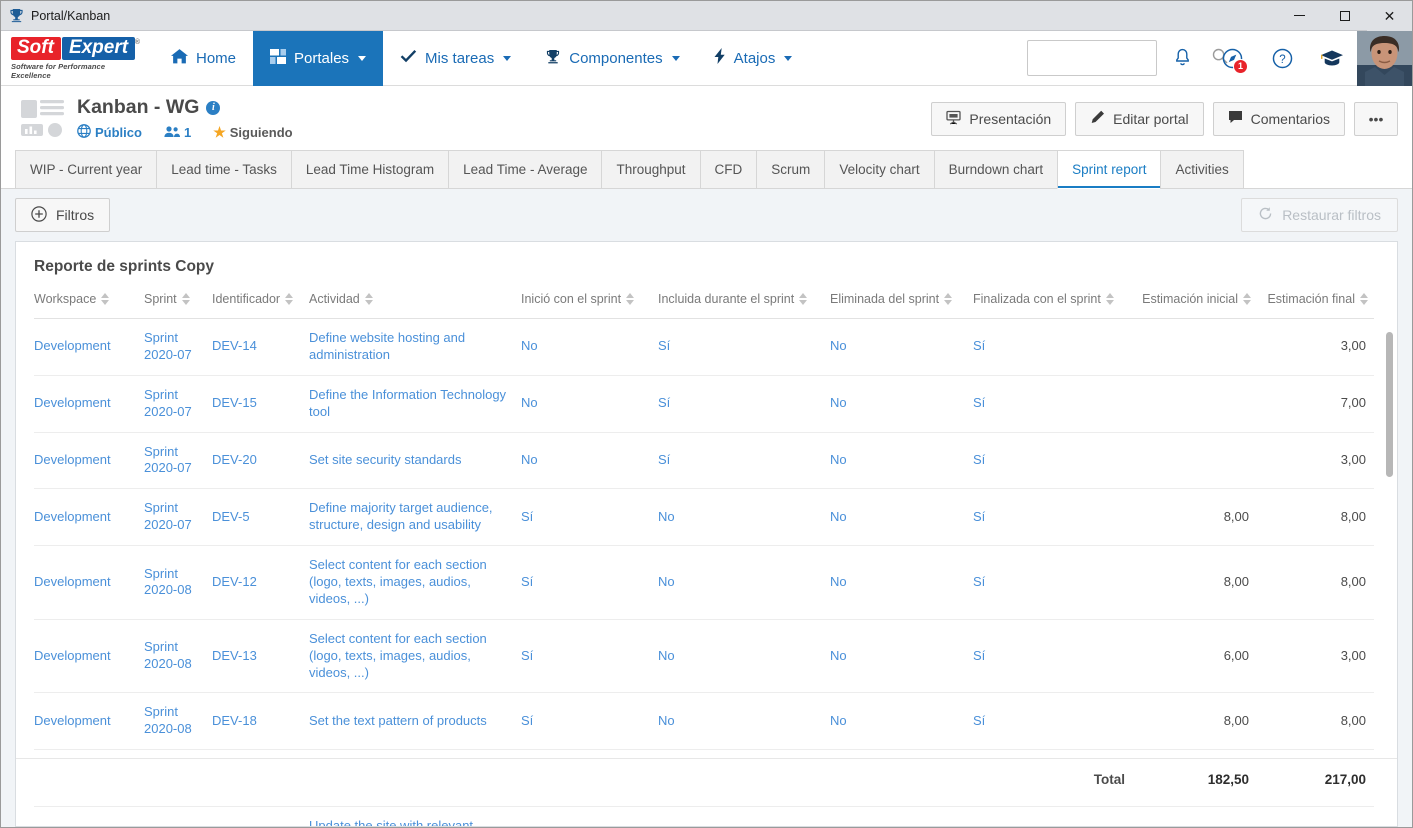 This screenshot has width=1413, height=828. Describe the element at coordinates (999, 118) in the screenshot. I see `presentation-button: Presentación` at that location.